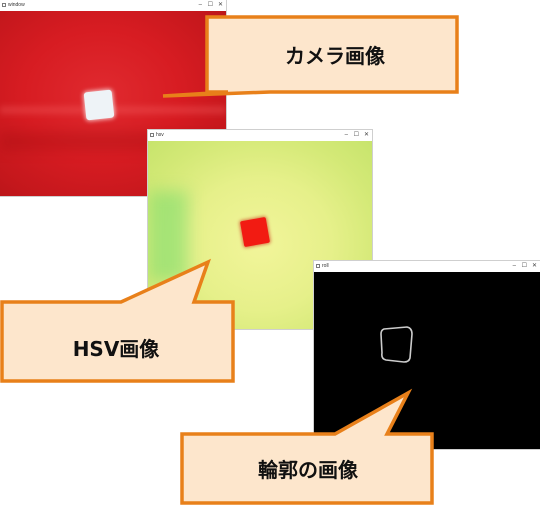  What do you see at coordinates (113, 5) in the screenshot?
I see `camera-window-titlebar: window – ☐ ✕` at bounding box center [113, 5].